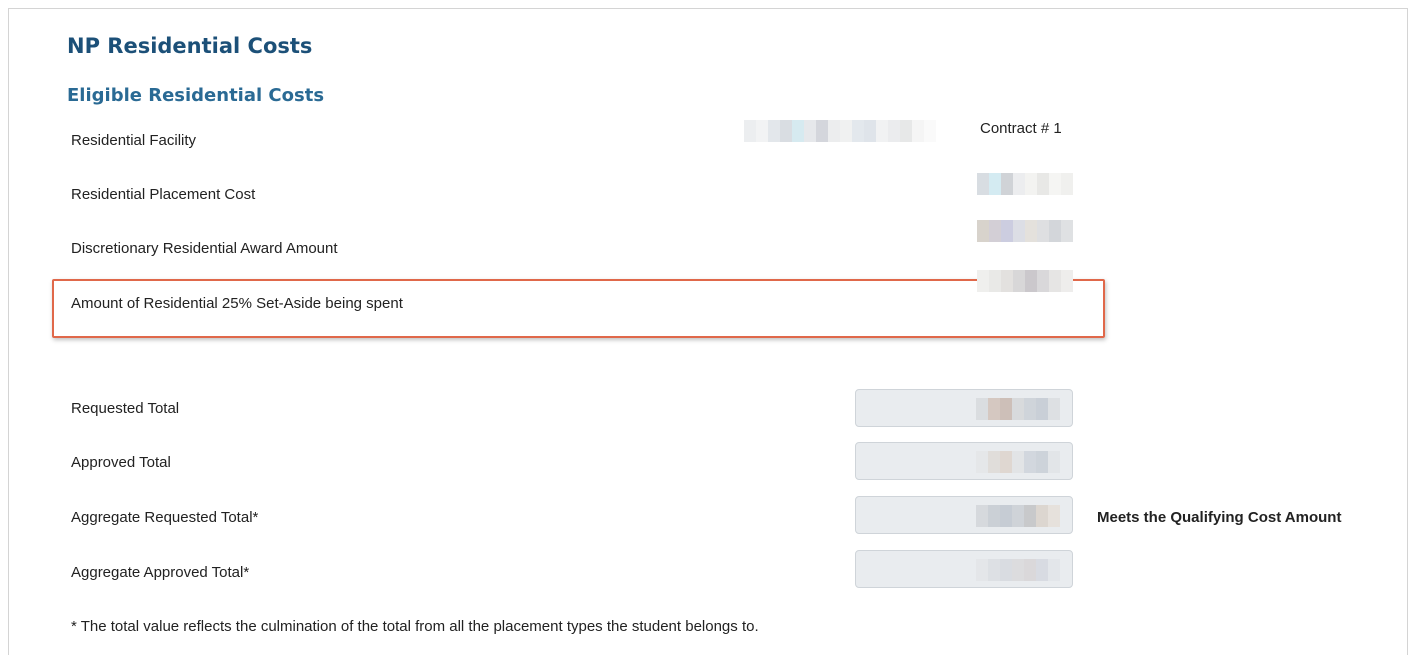  Describe the element at coordinates (163, 194) in the screenshot. I see `residential-placement-cost-label: Residential Placement Cost` at that location.